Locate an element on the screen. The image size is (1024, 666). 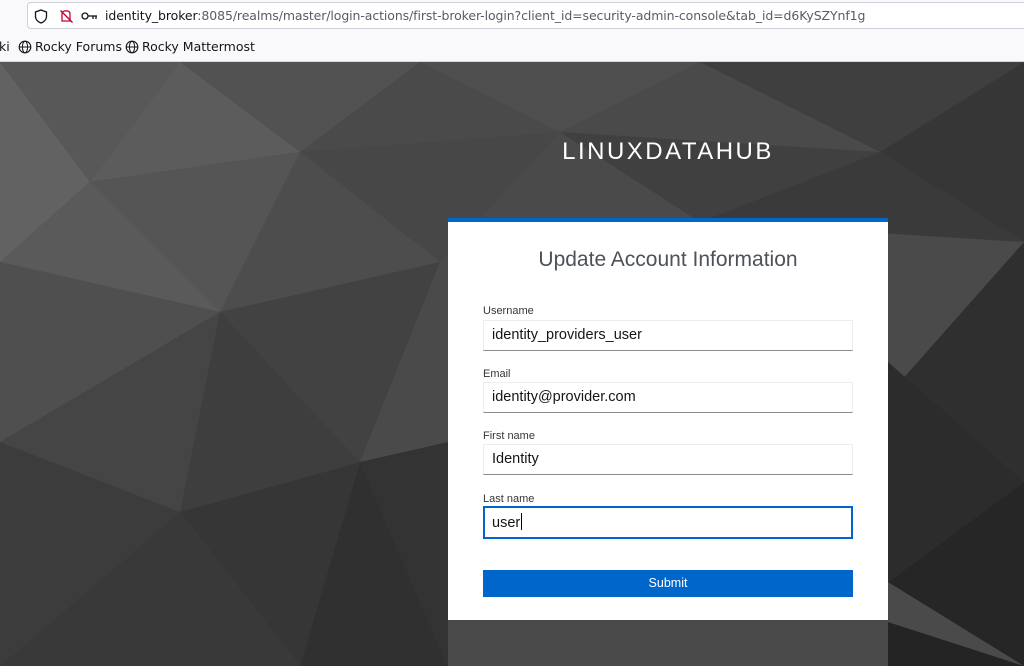
bookmark-partial: ki is located at coordinates (5, 46).